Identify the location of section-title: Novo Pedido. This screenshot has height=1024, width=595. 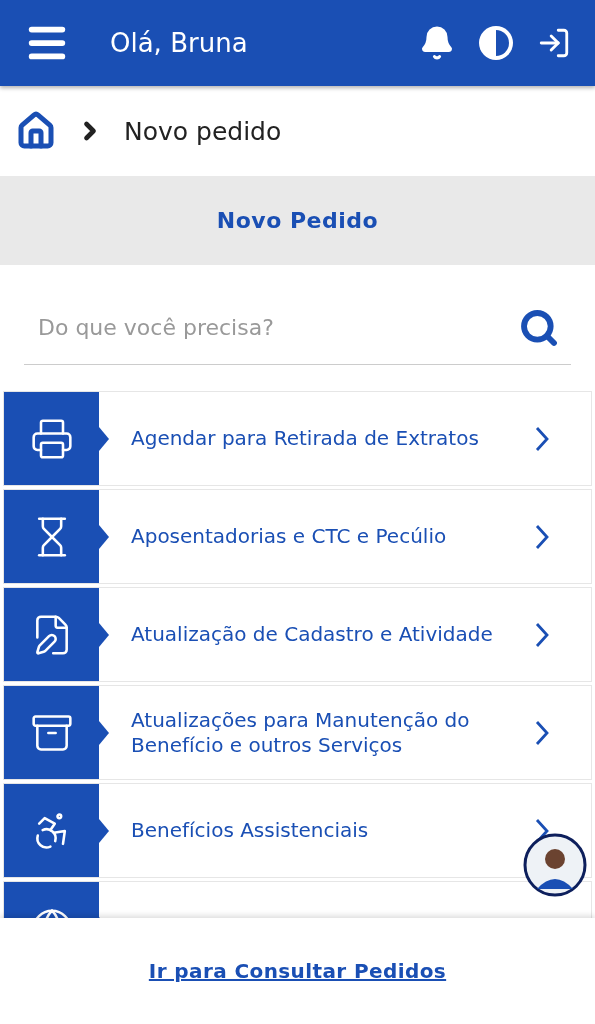
(297, 220).